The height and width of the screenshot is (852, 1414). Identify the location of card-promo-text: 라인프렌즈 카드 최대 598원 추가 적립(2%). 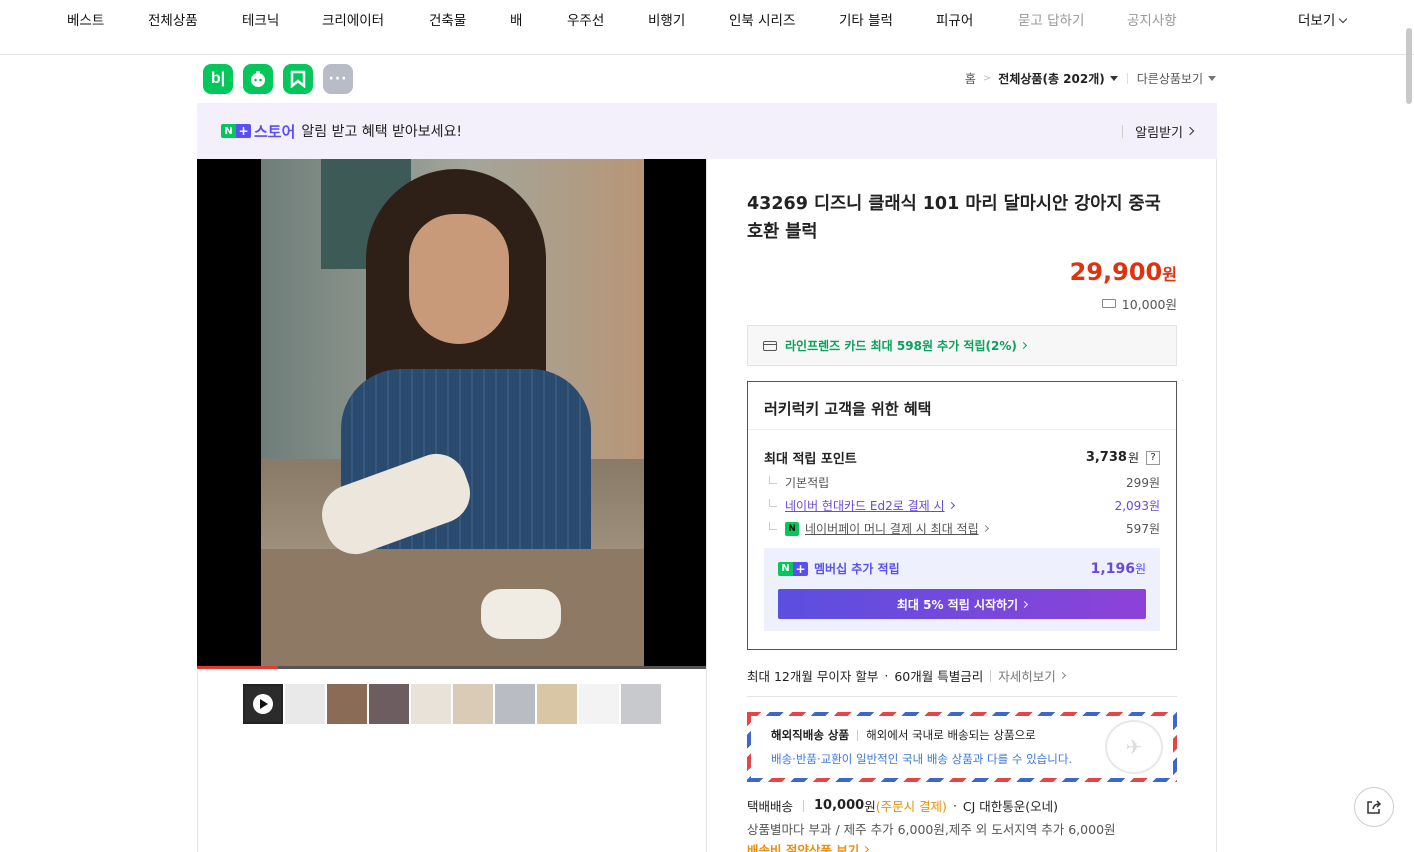
(901, 346).